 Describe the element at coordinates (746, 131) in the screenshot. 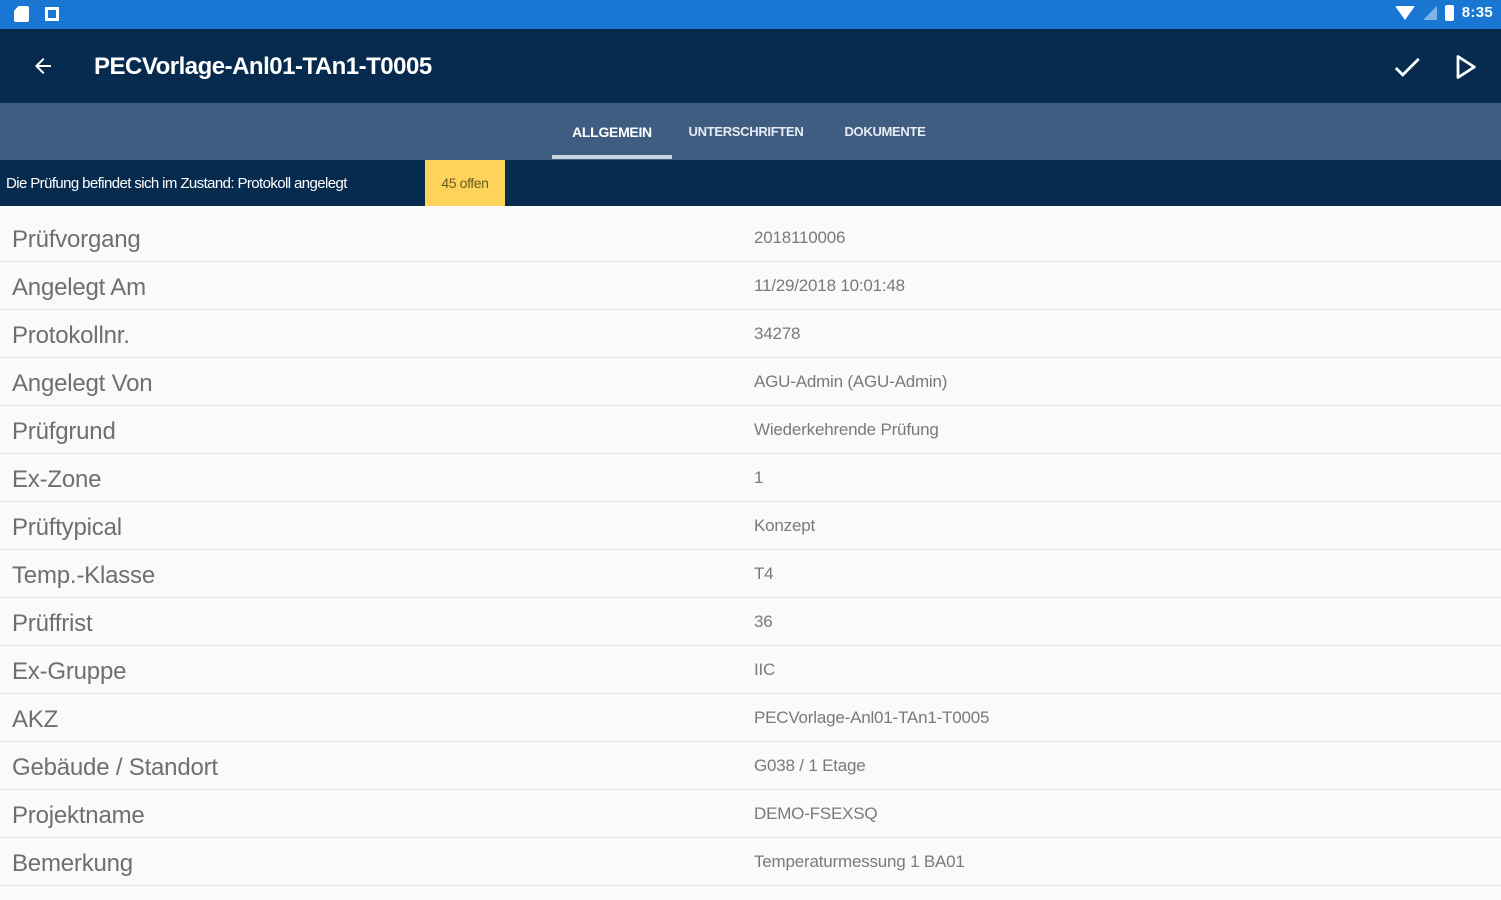

I see `tab-unterschriften: UNTERSCHRIFTEN` at that location.